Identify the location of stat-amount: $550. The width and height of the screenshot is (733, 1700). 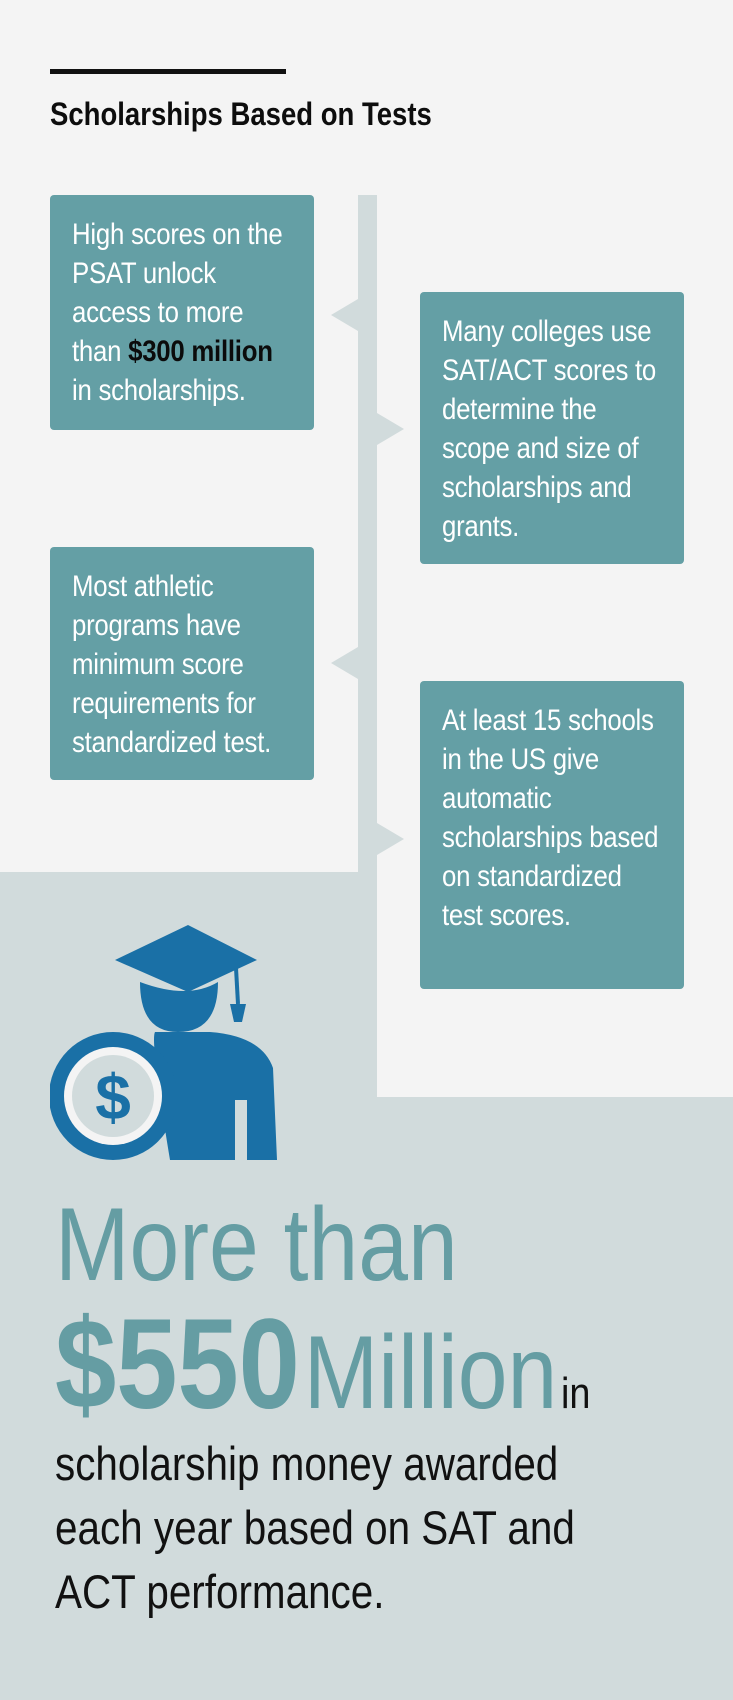
(177, 1364).